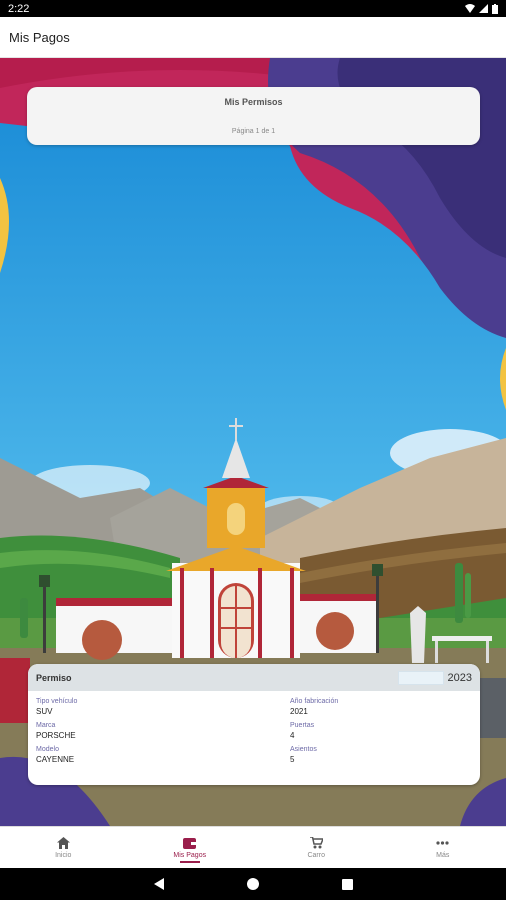  I want to click on field-value: CAYENNE, so click(55, 759).